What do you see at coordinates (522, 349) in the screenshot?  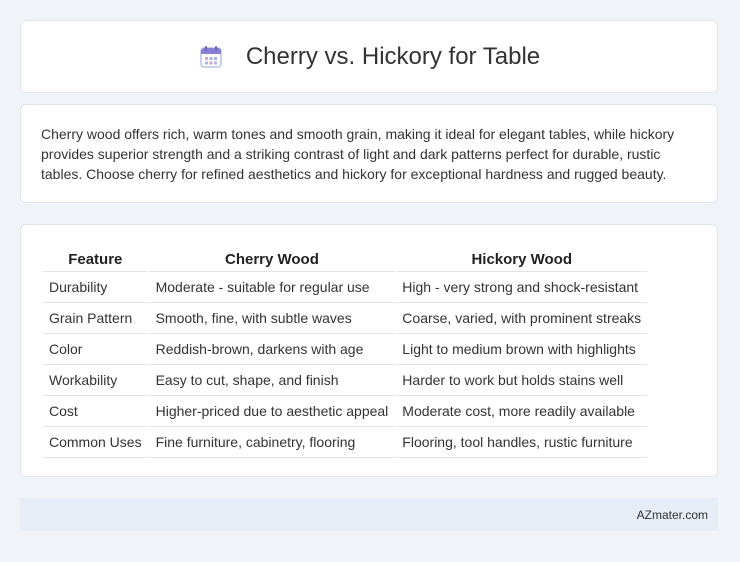 I see `table-cell-hickory: Light to medium brown with highlights` at bounding box center [522, 349].